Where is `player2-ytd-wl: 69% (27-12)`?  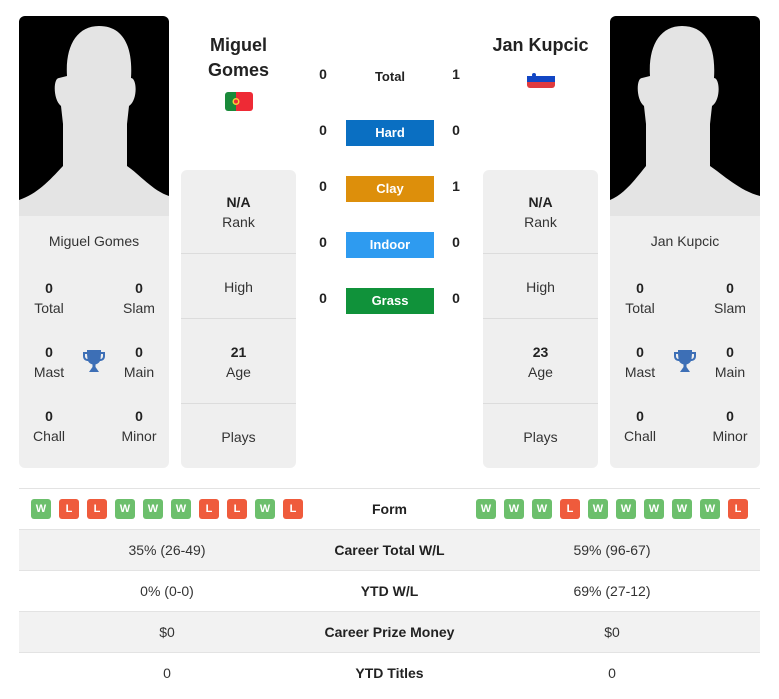 player2-ytd-wl: 69% (27-12) is located at coordinates (612, 591).